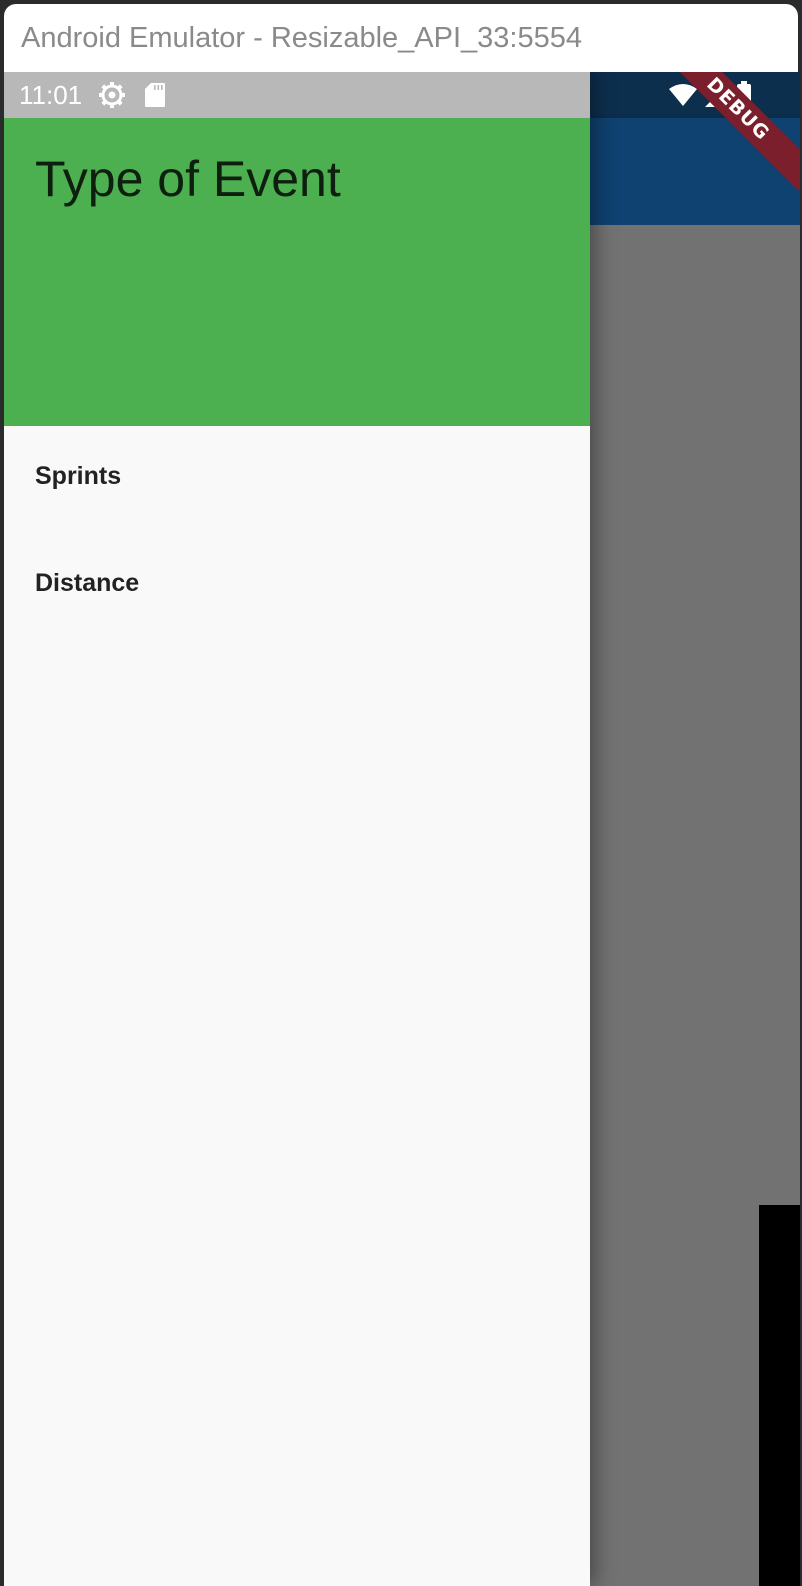 This screenshot has width=802, height=1586. Describe the element at coordinates (155, 95) in the screenshot. I see `sd-card-icon` at that location.